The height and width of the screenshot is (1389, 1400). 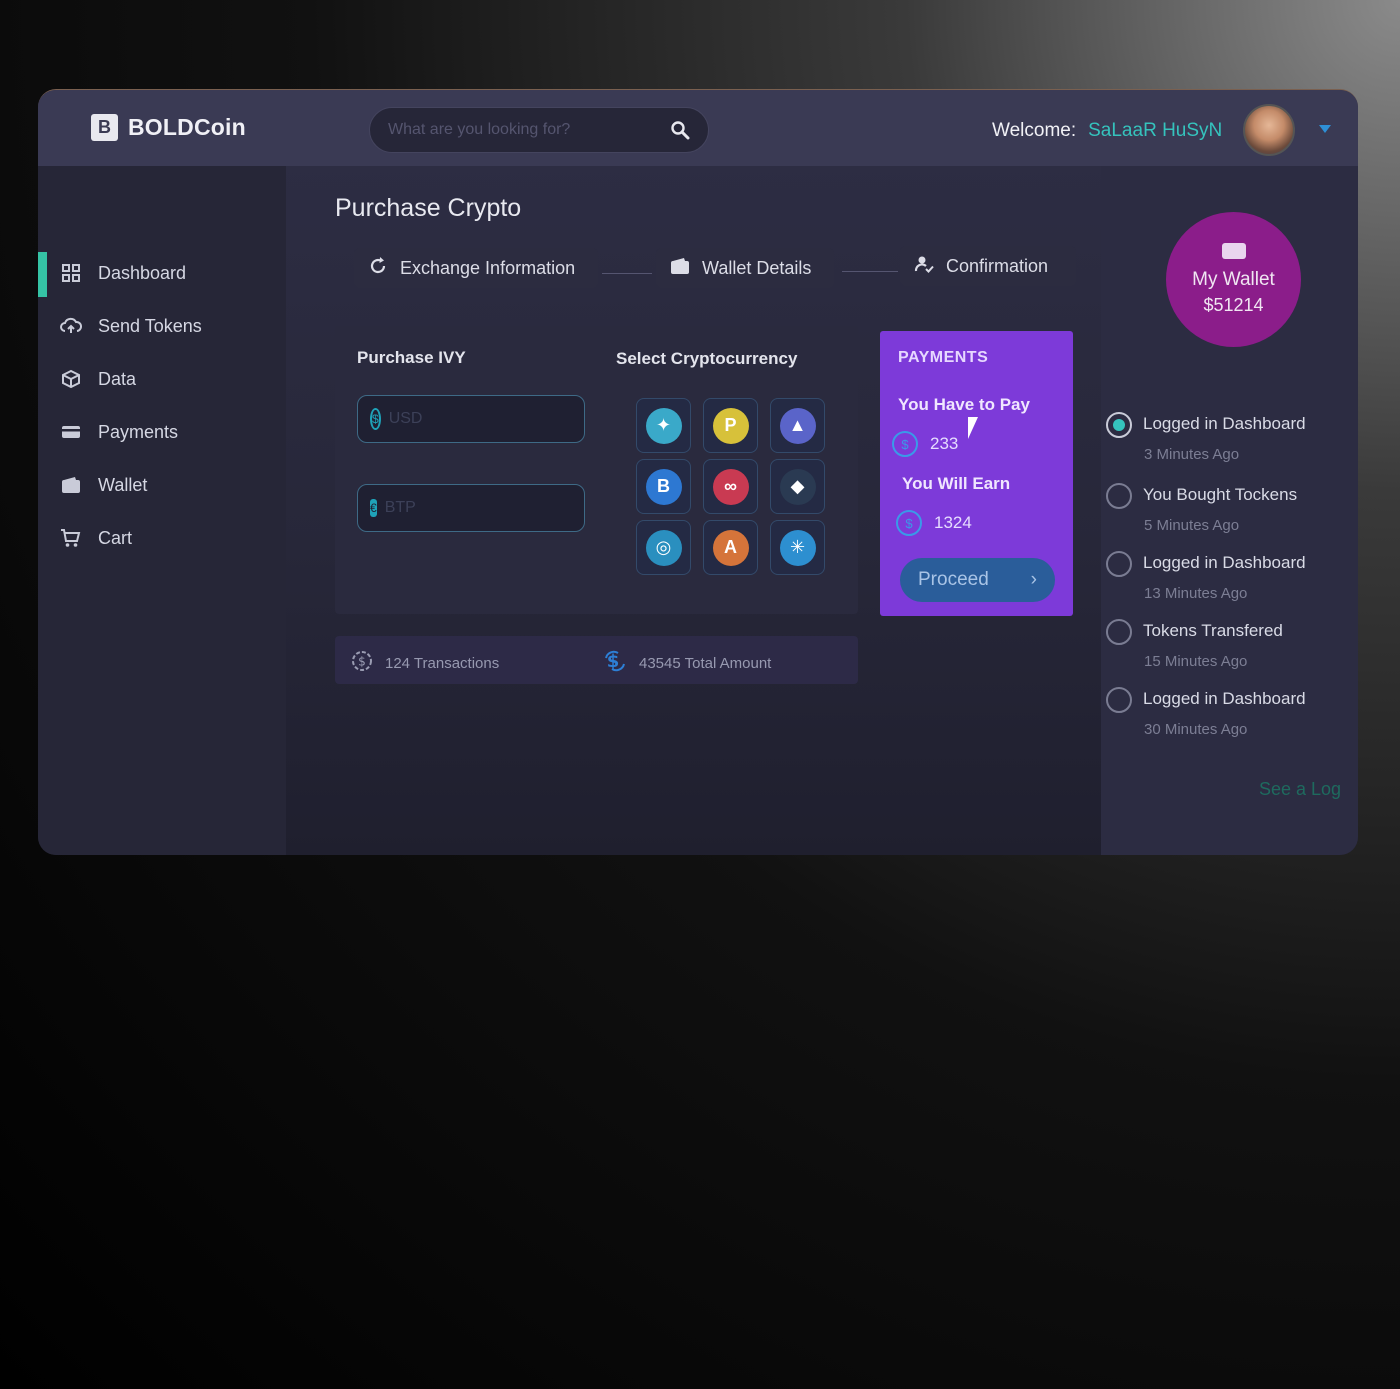 What do you see at coordinates (944, 443) in the screenshot?
I see `pay-value: 233` at bounding box center [944, 443].